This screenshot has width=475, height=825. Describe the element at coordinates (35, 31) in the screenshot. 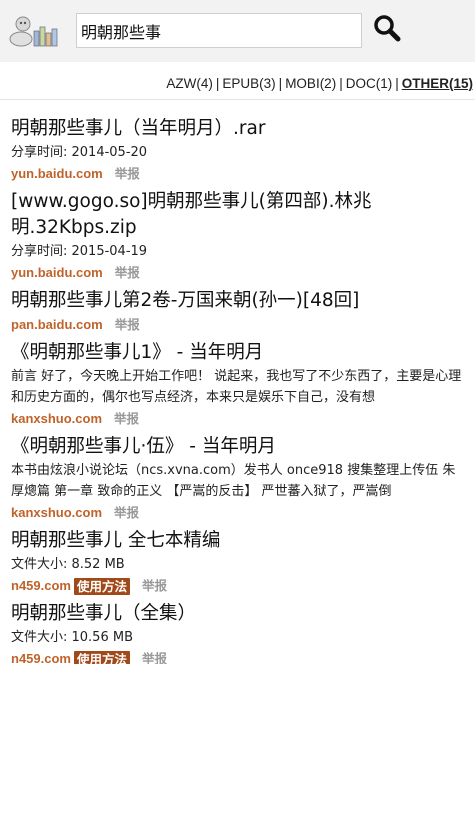

I see `site-logo` at that location.